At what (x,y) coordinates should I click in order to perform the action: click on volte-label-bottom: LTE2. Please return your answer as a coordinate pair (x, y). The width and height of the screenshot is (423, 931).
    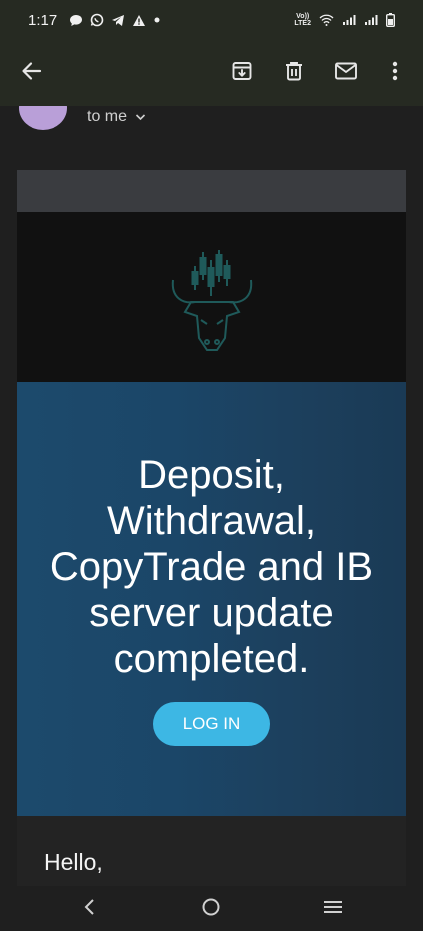
    Looking at the image, I should click on (302, 23).